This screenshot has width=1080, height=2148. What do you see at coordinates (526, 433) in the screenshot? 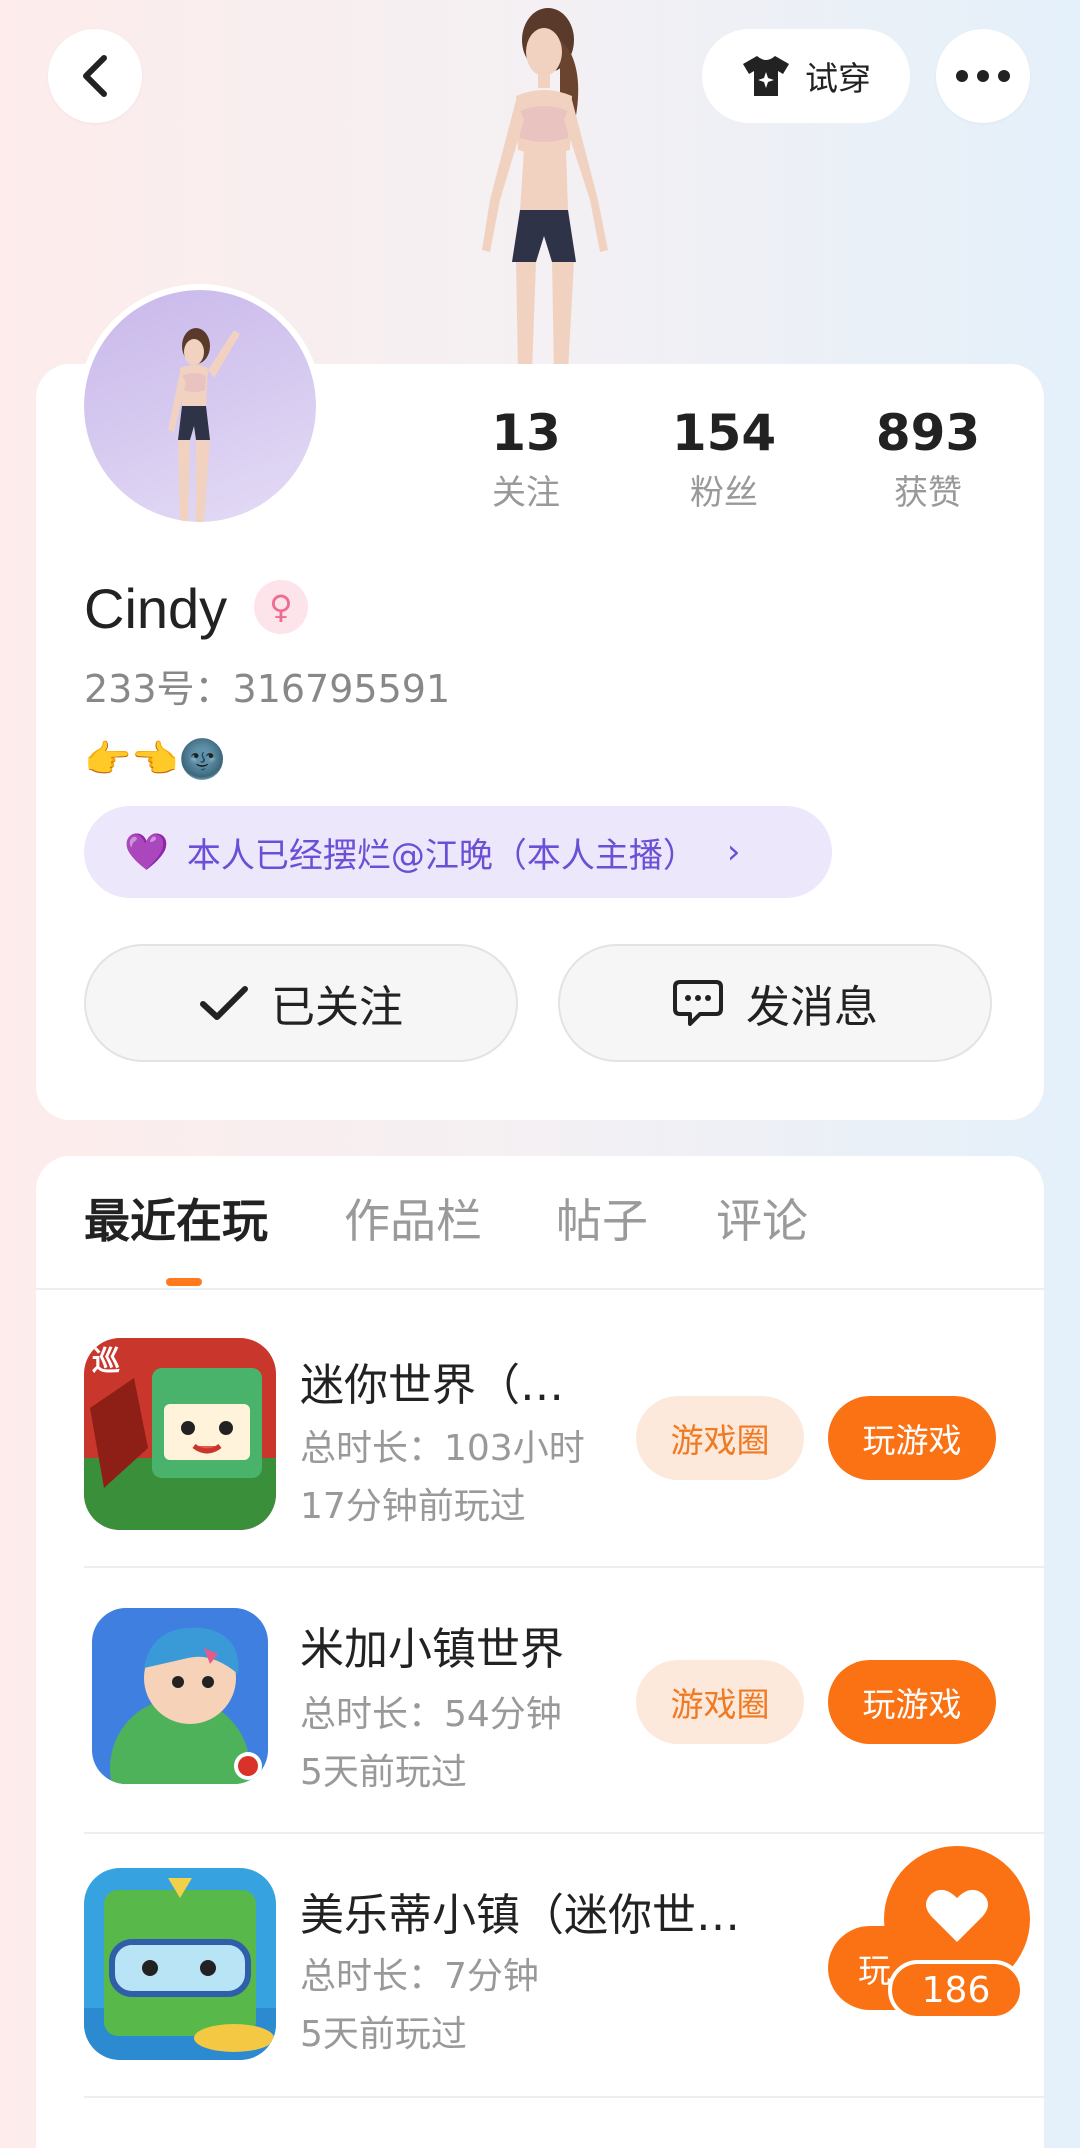
I see `stat-following-value: 13` at bounding box center [526, 433].